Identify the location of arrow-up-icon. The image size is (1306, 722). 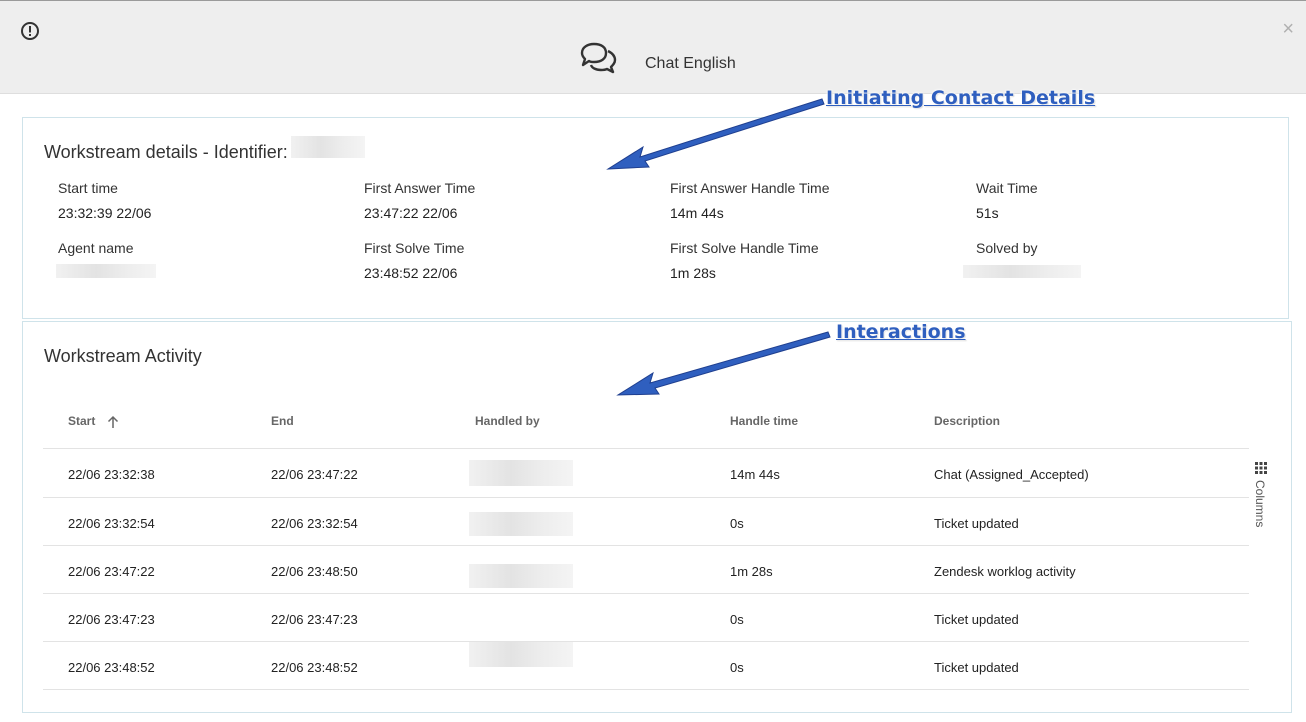
(113, 422).